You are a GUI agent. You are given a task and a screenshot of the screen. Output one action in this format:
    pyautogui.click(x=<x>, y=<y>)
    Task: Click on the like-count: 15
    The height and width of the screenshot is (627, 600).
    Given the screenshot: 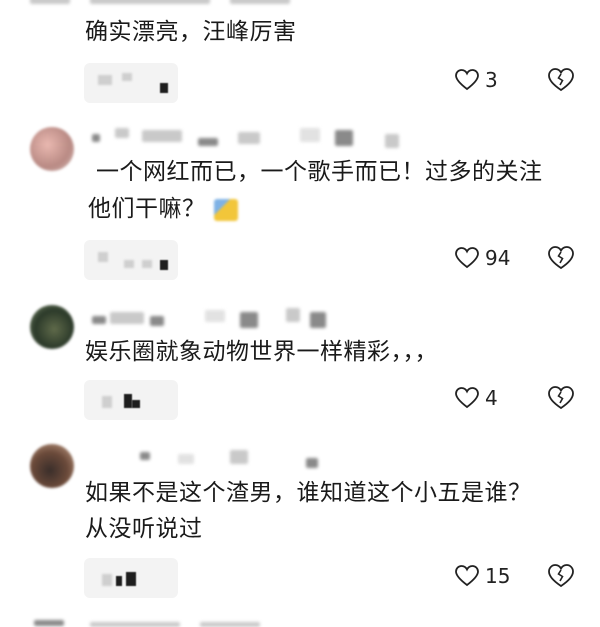 What is the action you would take?
    pyautogui.click(x=498, y=576)
    